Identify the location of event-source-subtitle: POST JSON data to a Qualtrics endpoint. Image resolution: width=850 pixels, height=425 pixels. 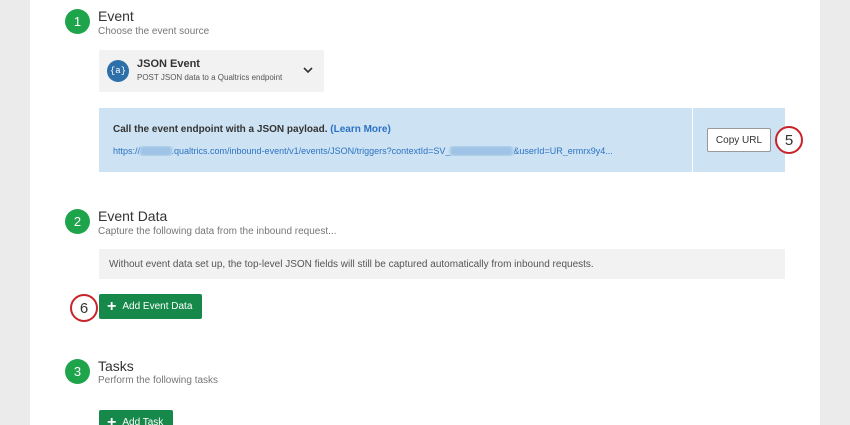
(210, 77).